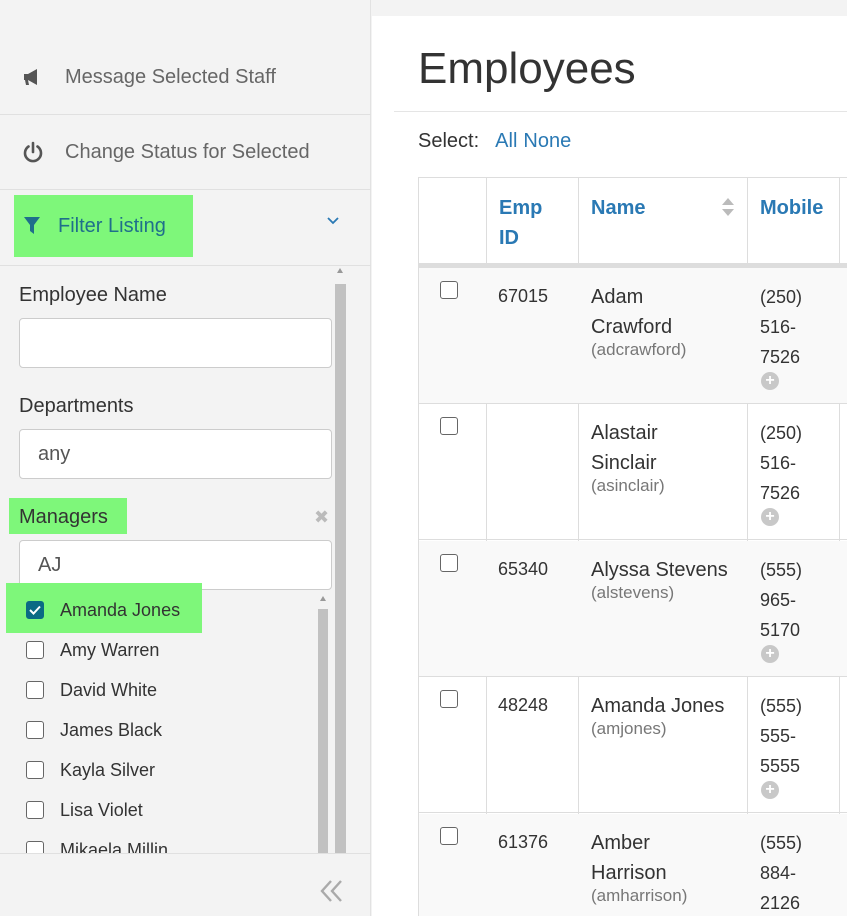 The width and height of the screenshot is (847, 916). What do you see at coordinates (506, 141) in the screenshot?
I see `select-all-link: All` at bounding box center [506, 141].